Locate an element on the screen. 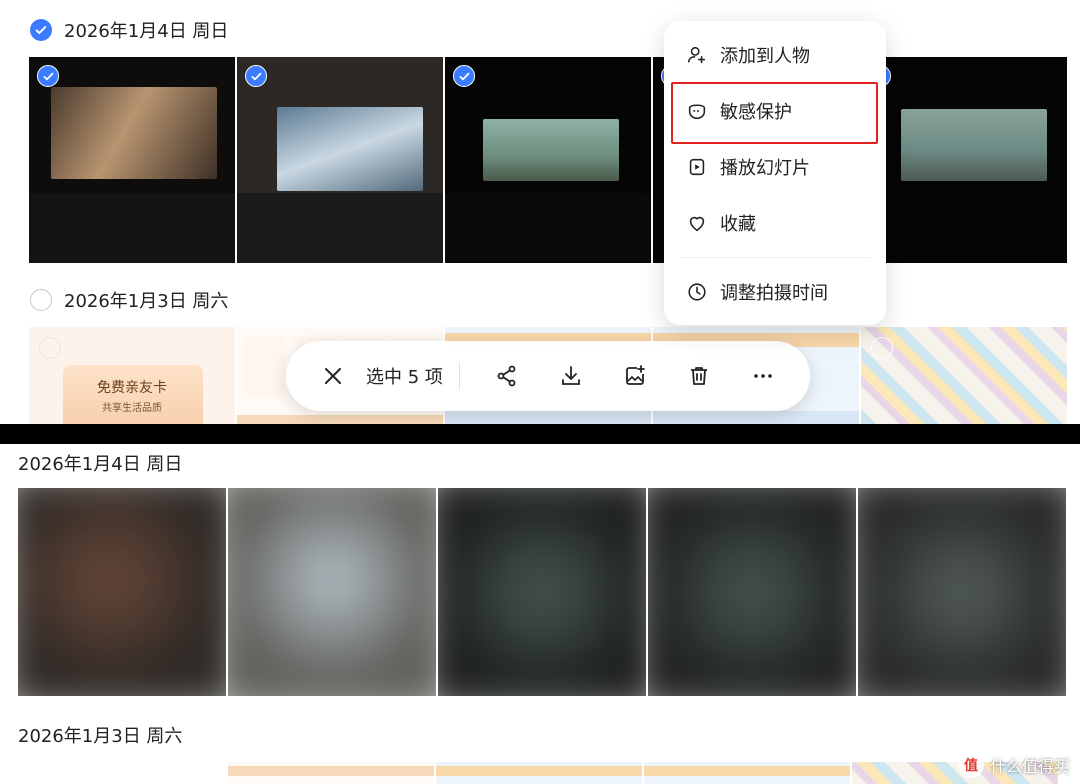 The image size is (1080, 784). toolbar-actions is located at coordinates (635, 376).